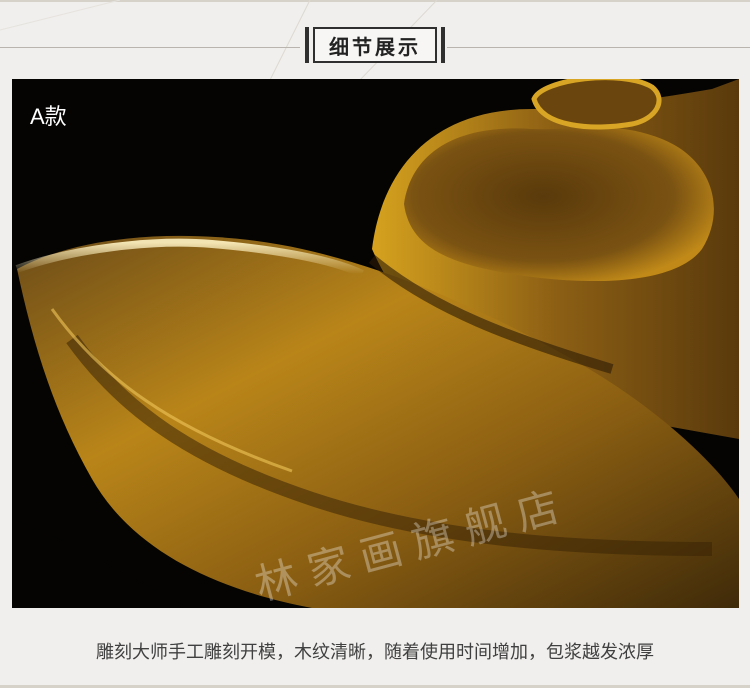 The width and height of the screenshot is (750, 688). I want to click on section-title: 细节展示, so click(375, 46).